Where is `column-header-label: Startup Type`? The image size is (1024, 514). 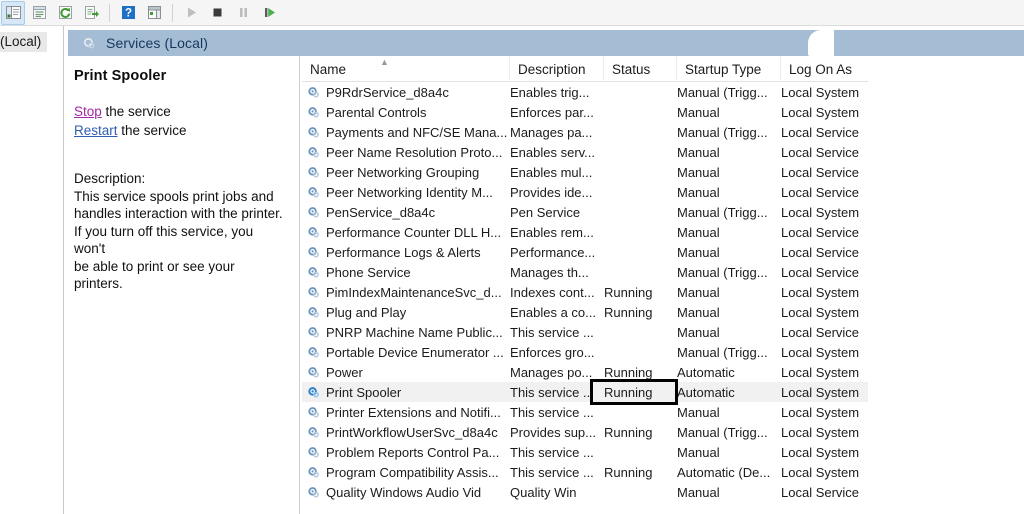
column-header-label: Startup Type is located at coordinates (723, 69).